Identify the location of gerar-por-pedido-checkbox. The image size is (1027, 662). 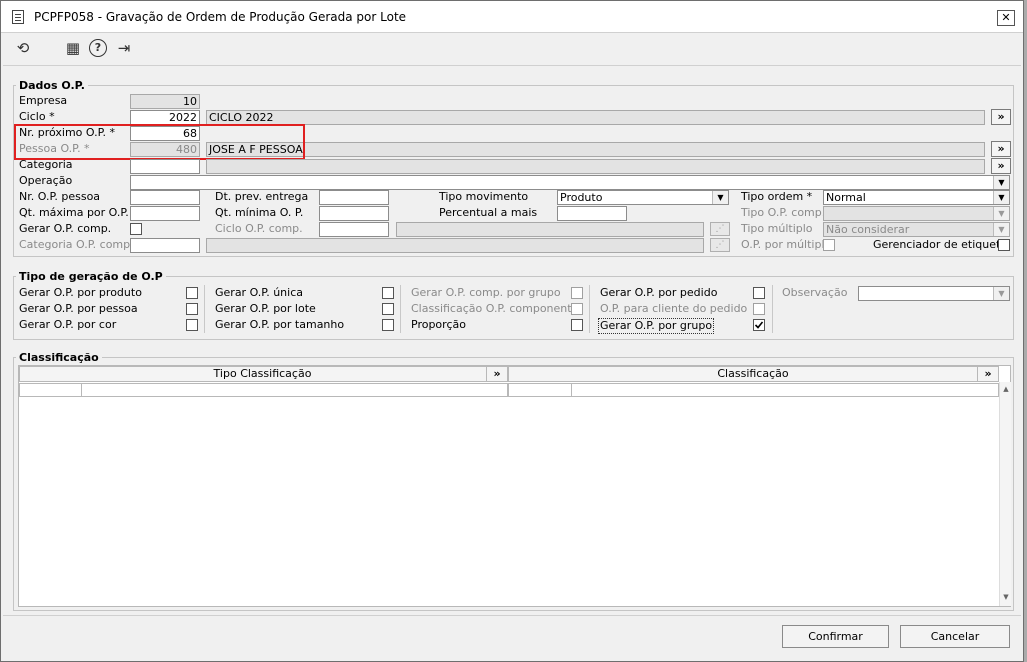
(759, 293).